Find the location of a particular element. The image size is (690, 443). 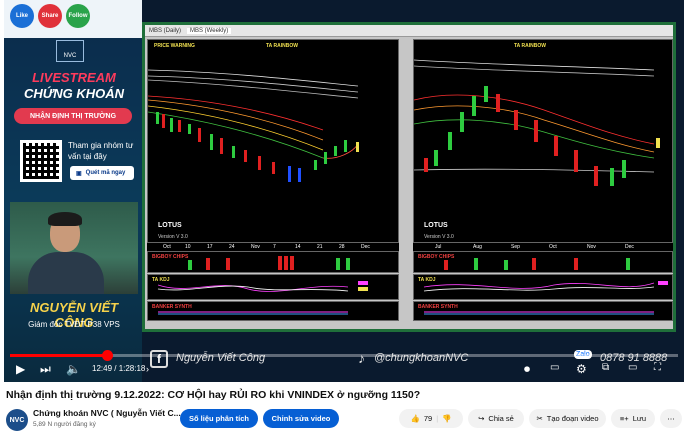

analytics-button: Số liệu phân tích is located at coordinates (219, 418).